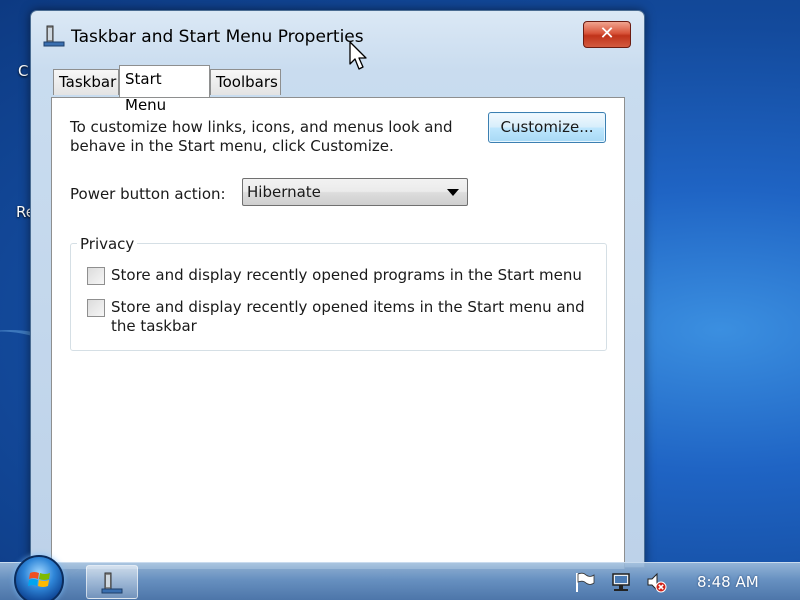 The width and height of the screenshot is (800, 600). What do you see at coordinates (217, 37) in the screenshot?
I see `window-title: Taskbar and Start Menu Properties` at bounding box center [217, 37].